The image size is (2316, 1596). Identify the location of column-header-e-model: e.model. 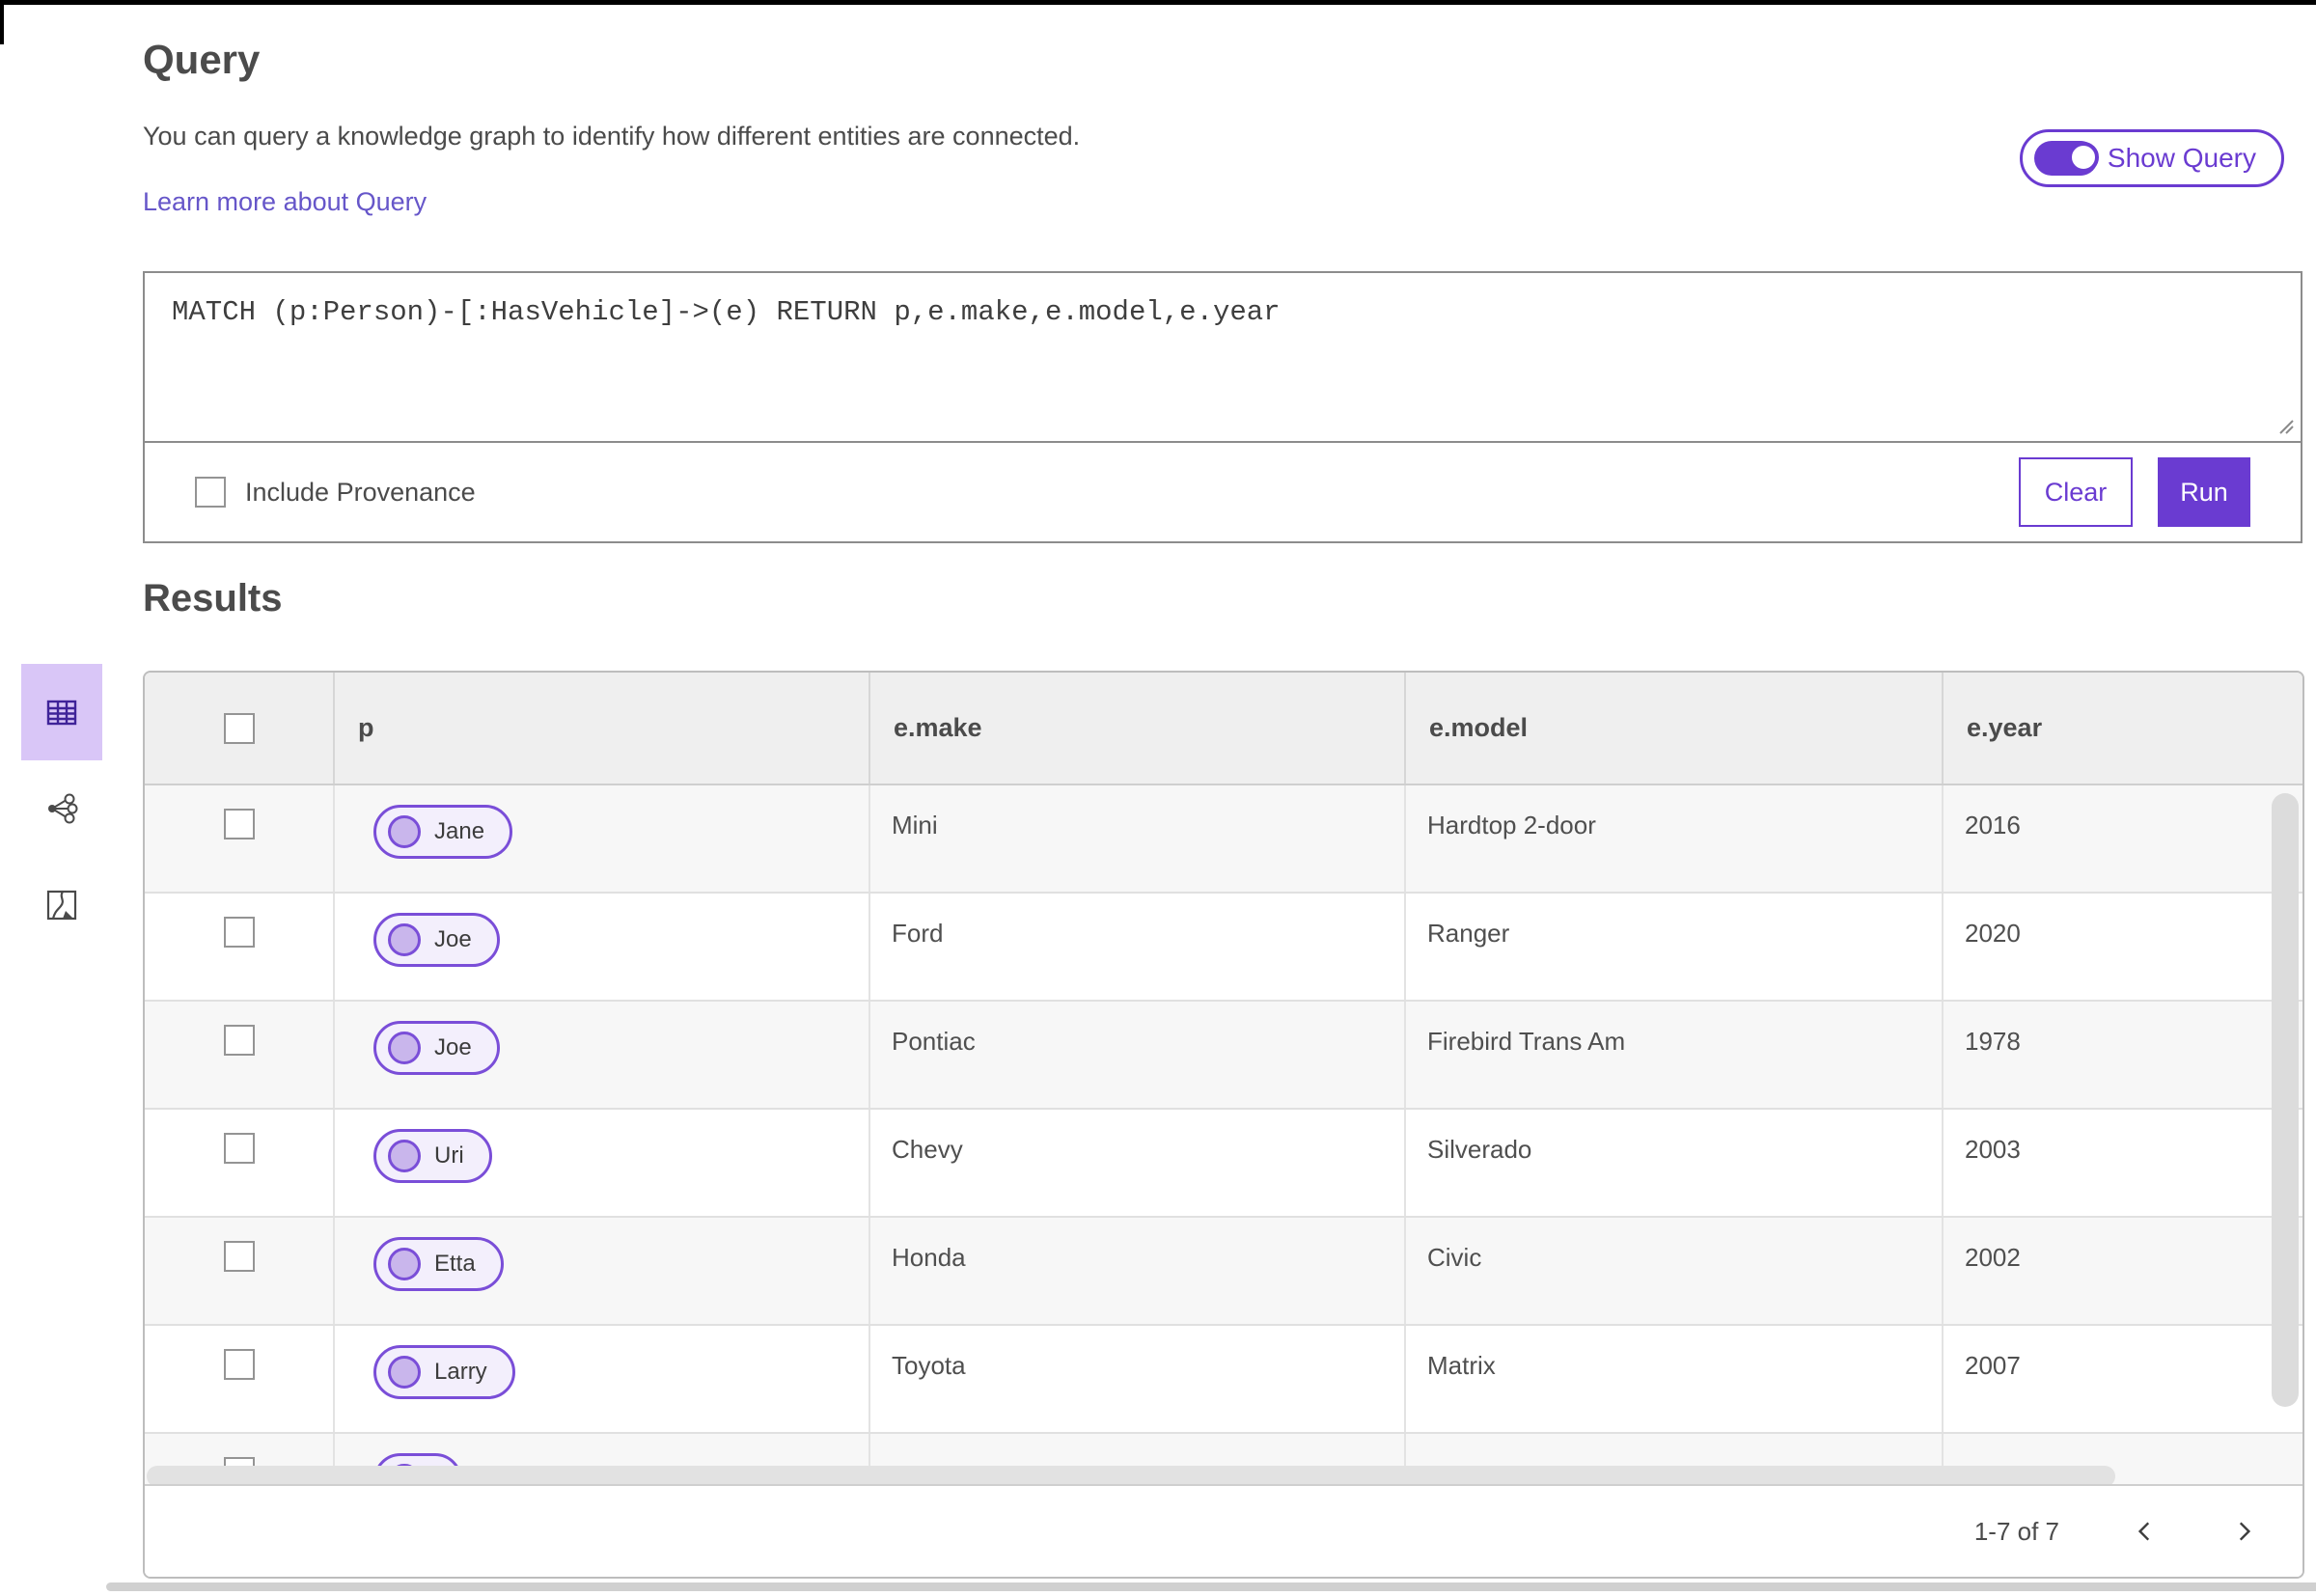
(1675, 729).